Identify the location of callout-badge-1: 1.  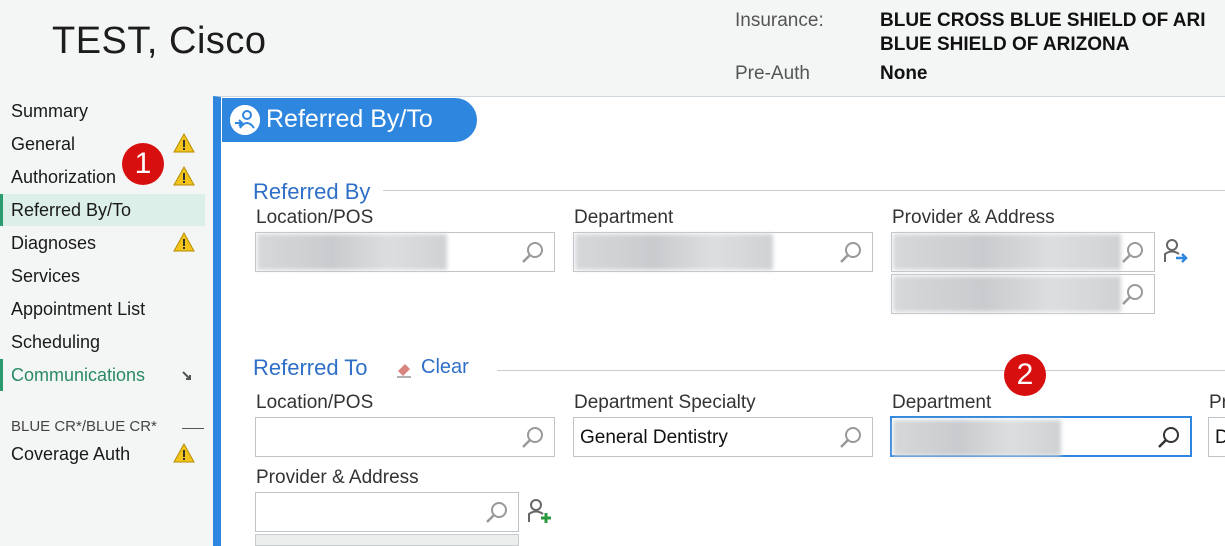
(143, 164).